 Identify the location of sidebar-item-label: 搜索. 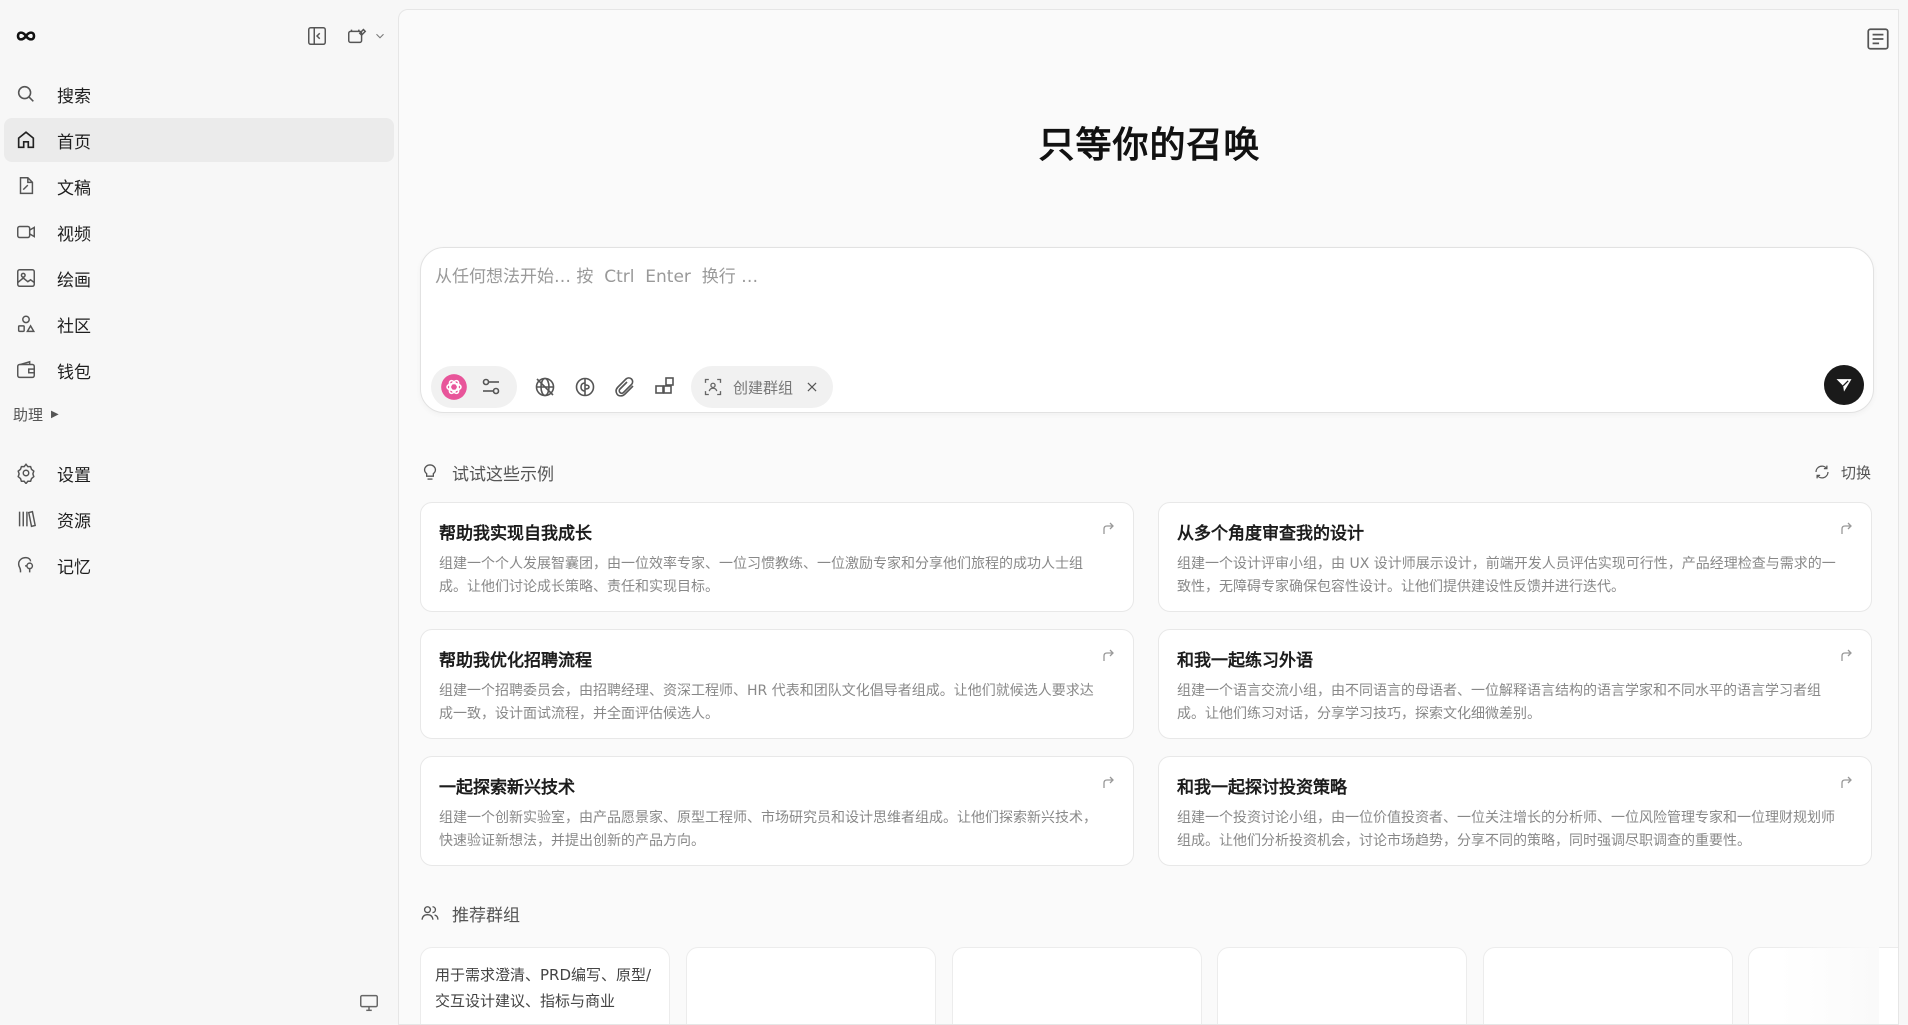
(74, 96).